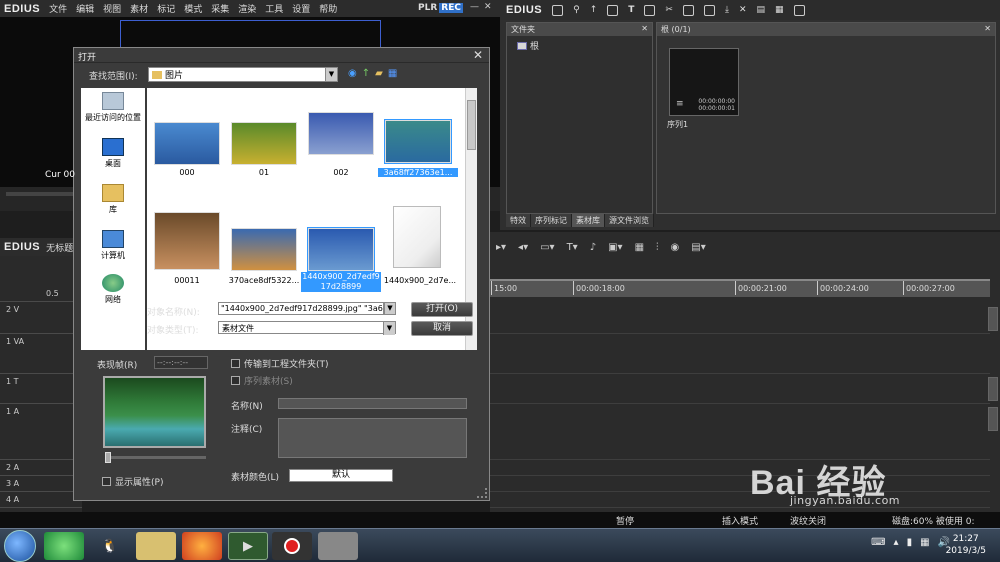 The width and height of the screenshot is (1000, 562). Describe the element at coordinates (698, 247) in the screenshot. I see `layout-icon: ▤▾` at that location.